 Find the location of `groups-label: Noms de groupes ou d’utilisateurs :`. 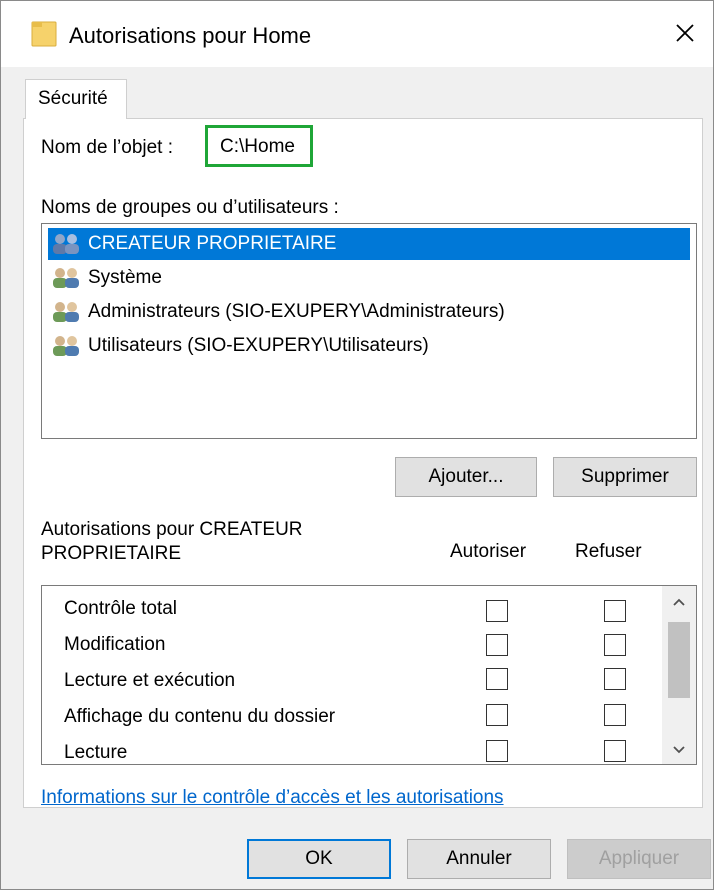

groups-label: Noms de groupes ou d’utilisateurs : is located at coordinates (190, 207).